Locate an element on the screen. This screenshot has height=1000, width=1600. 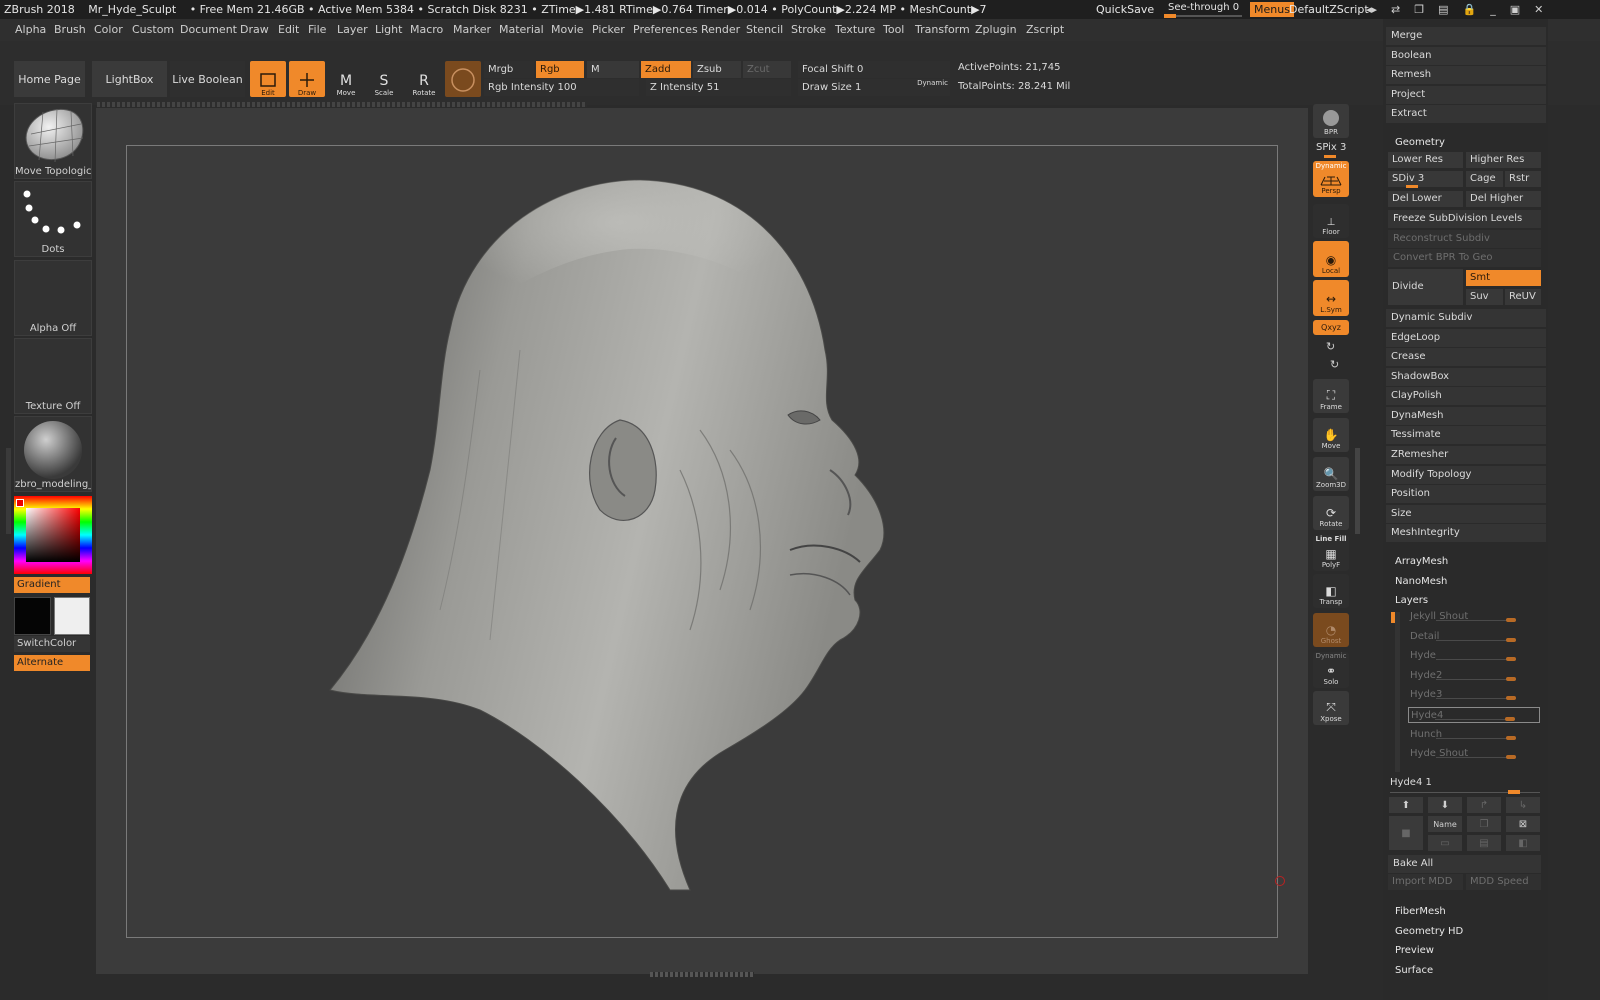
menu-zscript: Zscript is located at coordinates (1045, 29).